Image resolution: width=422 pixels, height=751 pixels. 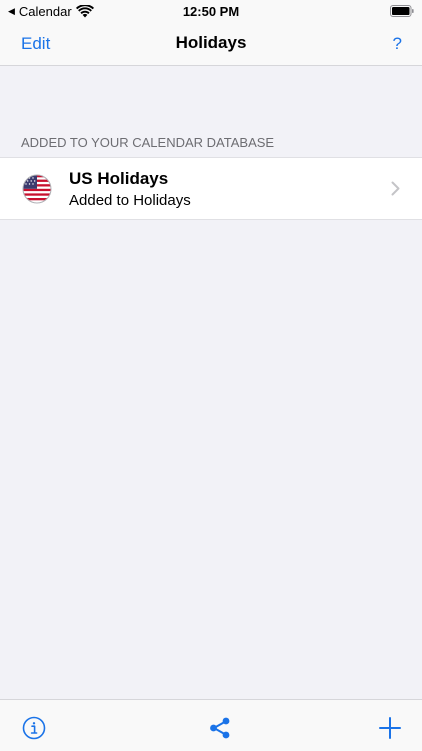 I want to click on chevron-right-icon, so click(x=395, y=188).